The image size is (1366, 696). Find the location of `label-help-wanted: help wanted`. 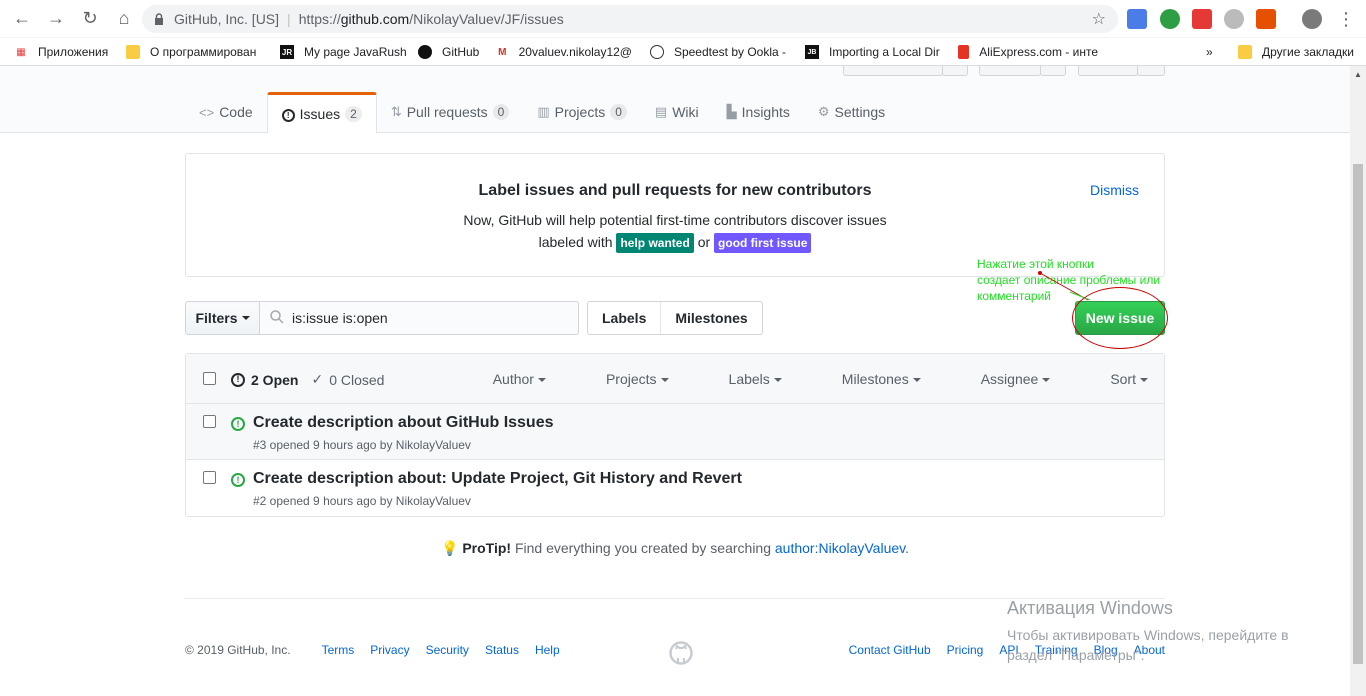

label-help-wanted: help wanted is located at coordinates (655, 243).